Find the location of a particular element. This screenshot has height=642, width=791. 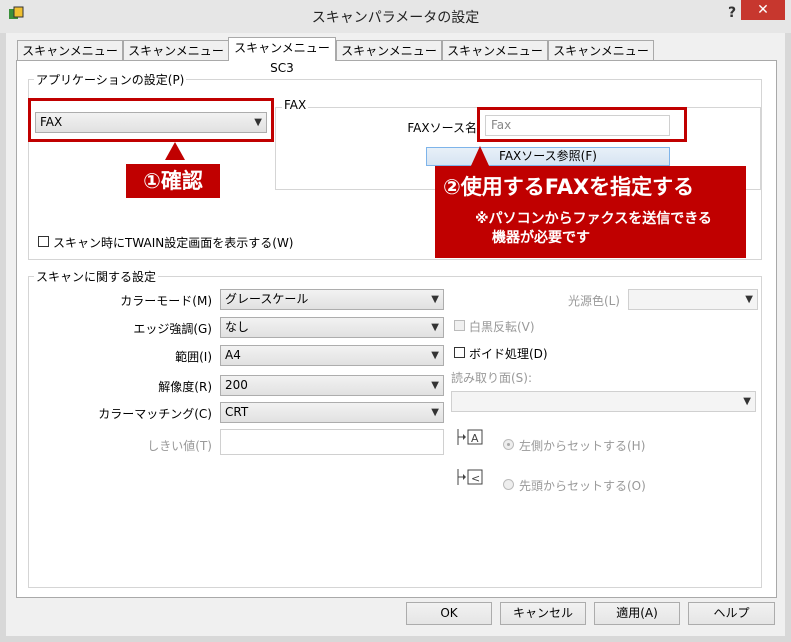

svg-text: A is located at coordinates (475, 438).